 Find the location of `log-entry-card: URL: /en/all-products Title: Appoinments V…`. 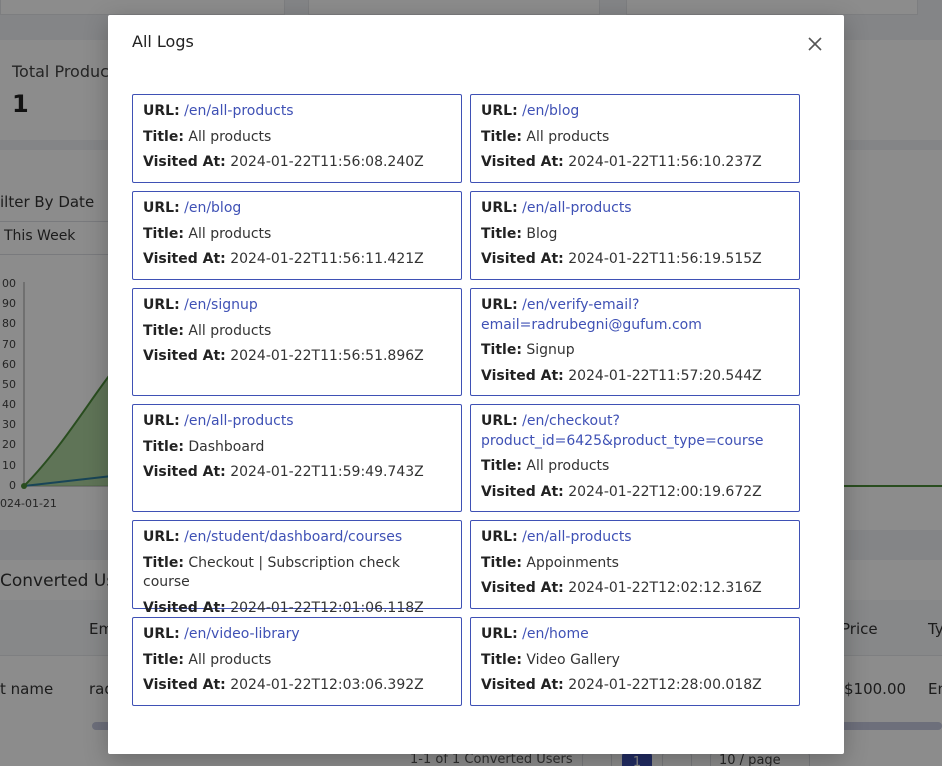

log-entry-card: URL: /en/all-products Title: Appoinments V… is located at coordinates (635, 564).